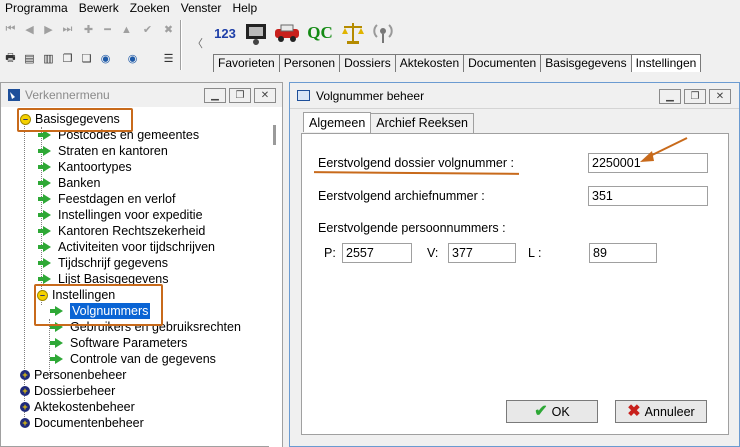  I want to click on tree-node-label: Feestdagen en verlof, so click(117, 199).